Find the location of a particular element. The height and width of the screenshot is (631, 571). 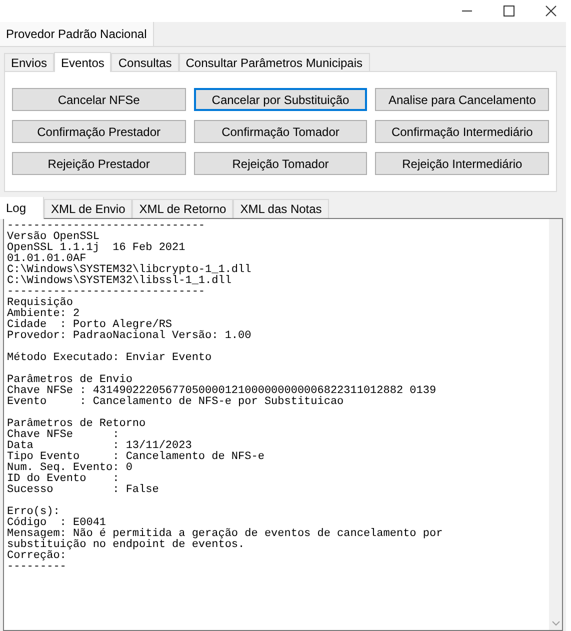

tab: Eventos is located at coordinates (83, 62).